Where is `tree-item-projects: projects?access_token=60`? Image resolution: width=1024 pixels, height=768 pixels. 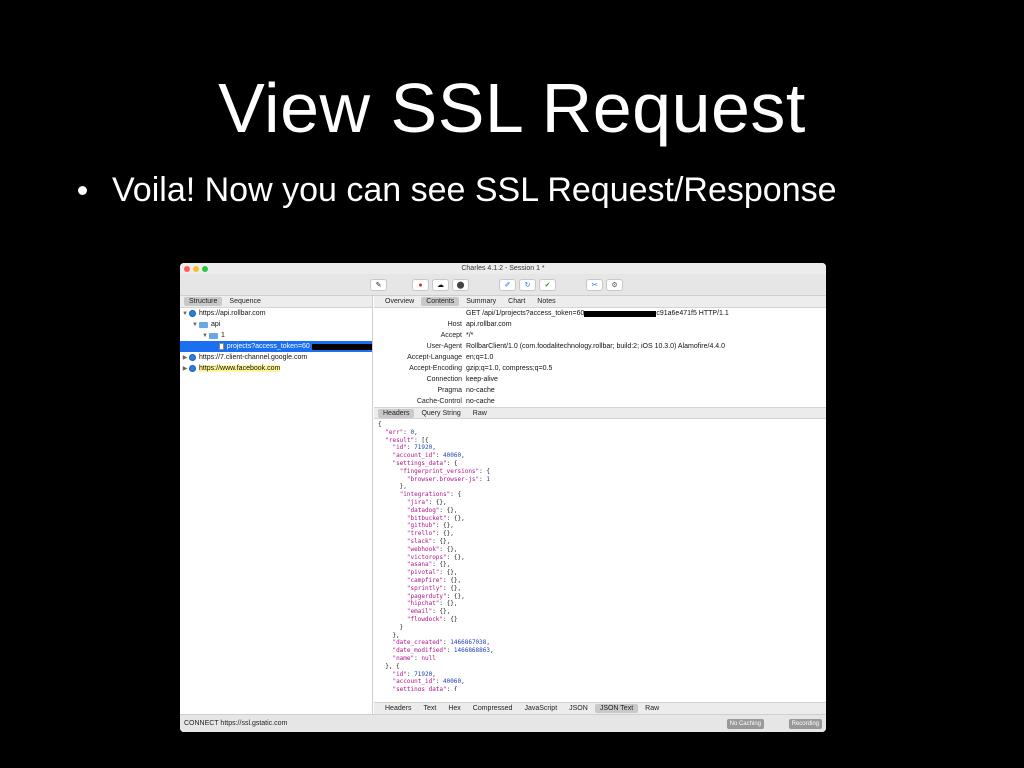 tree-item-projects: projects?access_token=60 is located at coordinates (276, 346).